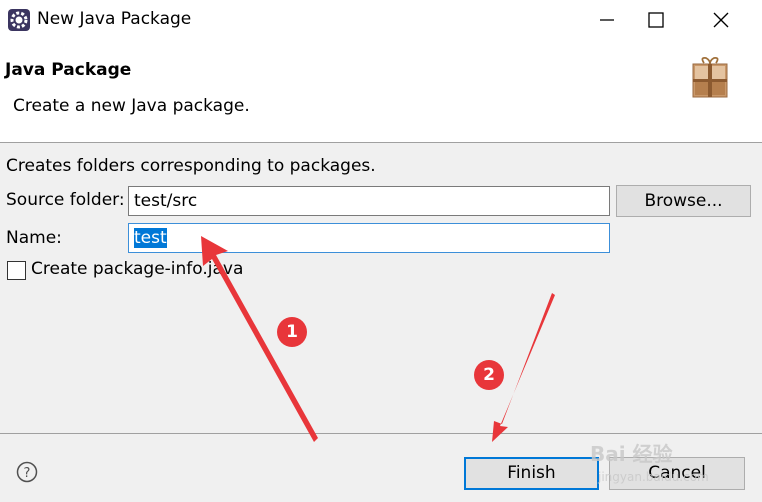  I want to click on minimize-button, so click(607, 20).